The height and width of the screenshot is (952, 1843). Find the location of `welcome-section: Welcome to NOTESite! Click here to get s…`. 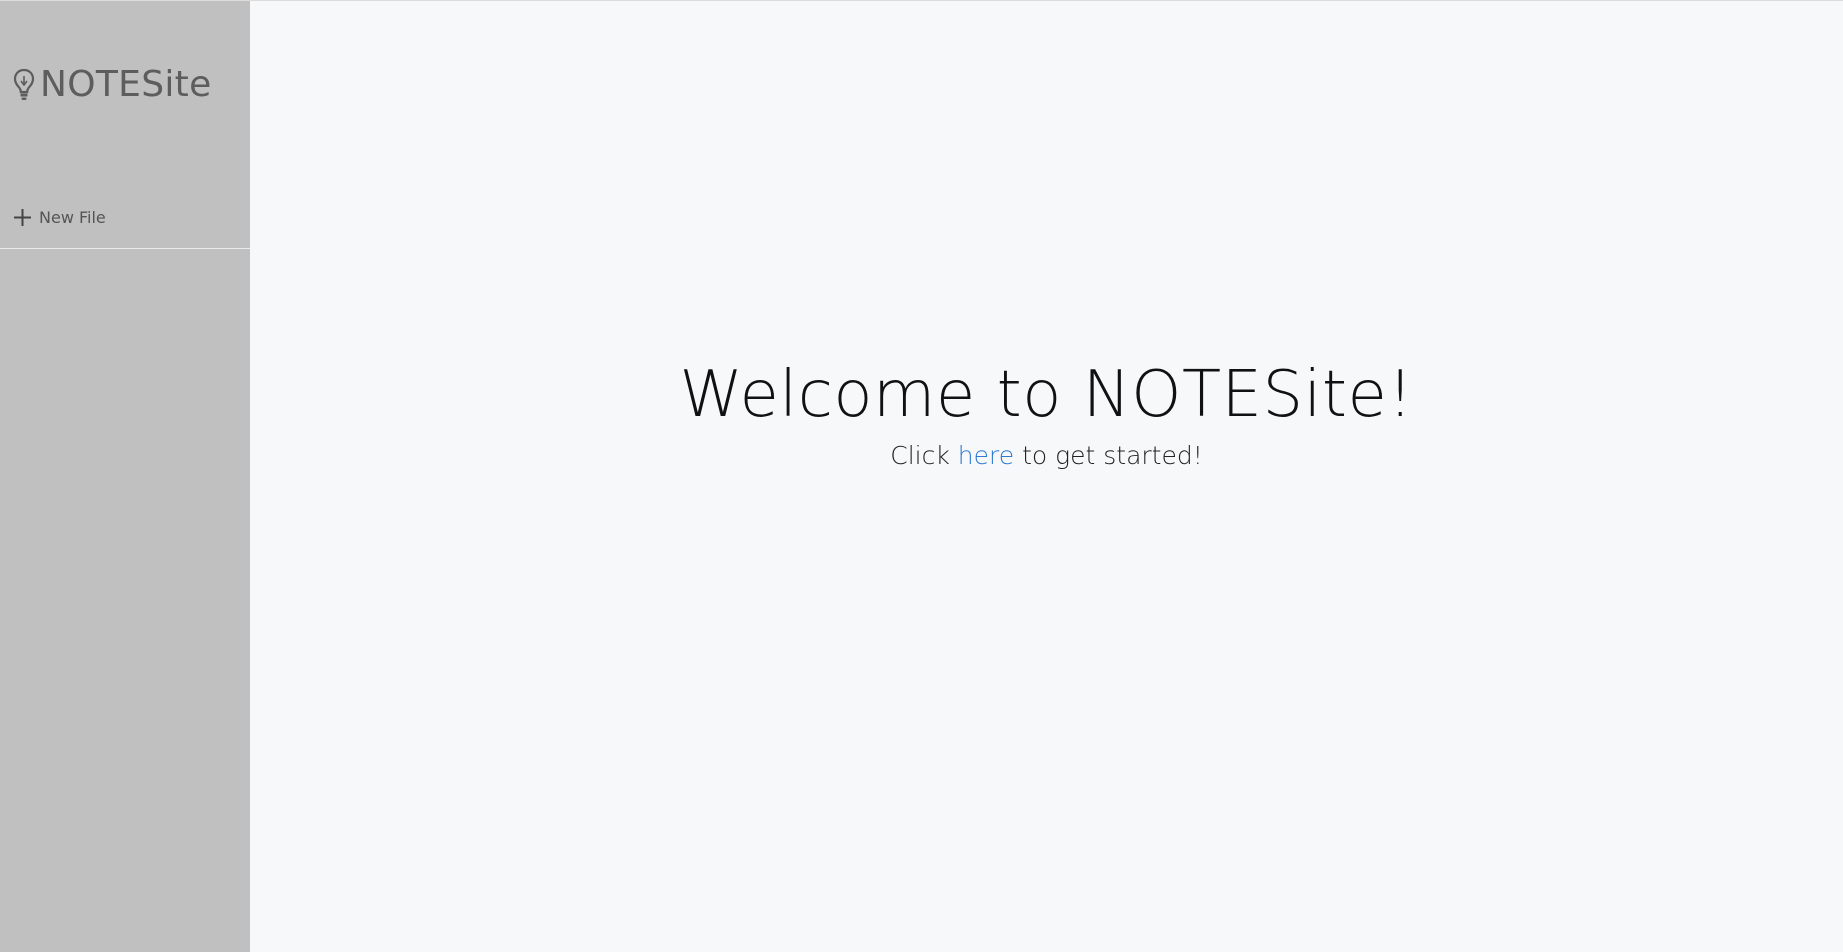

welcome-section: Welcome to NOTESite! Click here to get s… is located at coordinates (1046, 414).